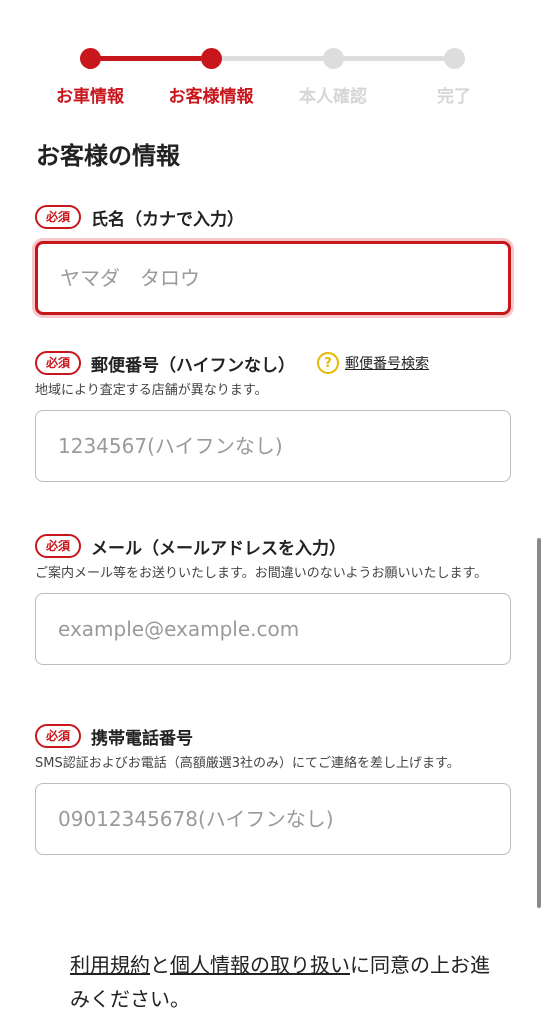  I want to click on name-label: 氏名（カナで入力）, so click(168, 219).